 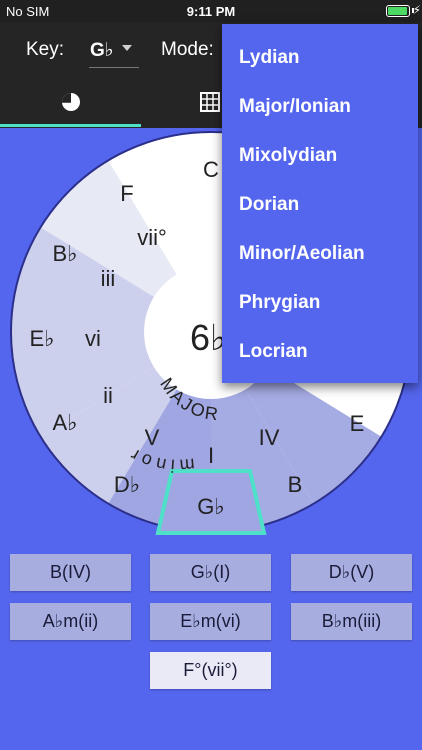 What do you see at coordinates (320, 57) in the screenshot?
I see `mode-option-lydian: Lydian` at bounding box center [320, 57].